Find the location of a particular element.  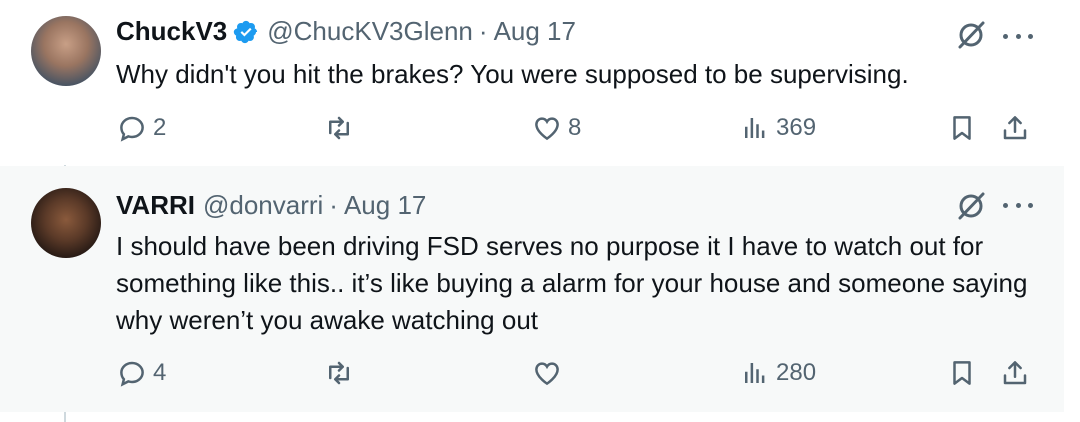

views-count: 280 is located at coordinates (796, 372).